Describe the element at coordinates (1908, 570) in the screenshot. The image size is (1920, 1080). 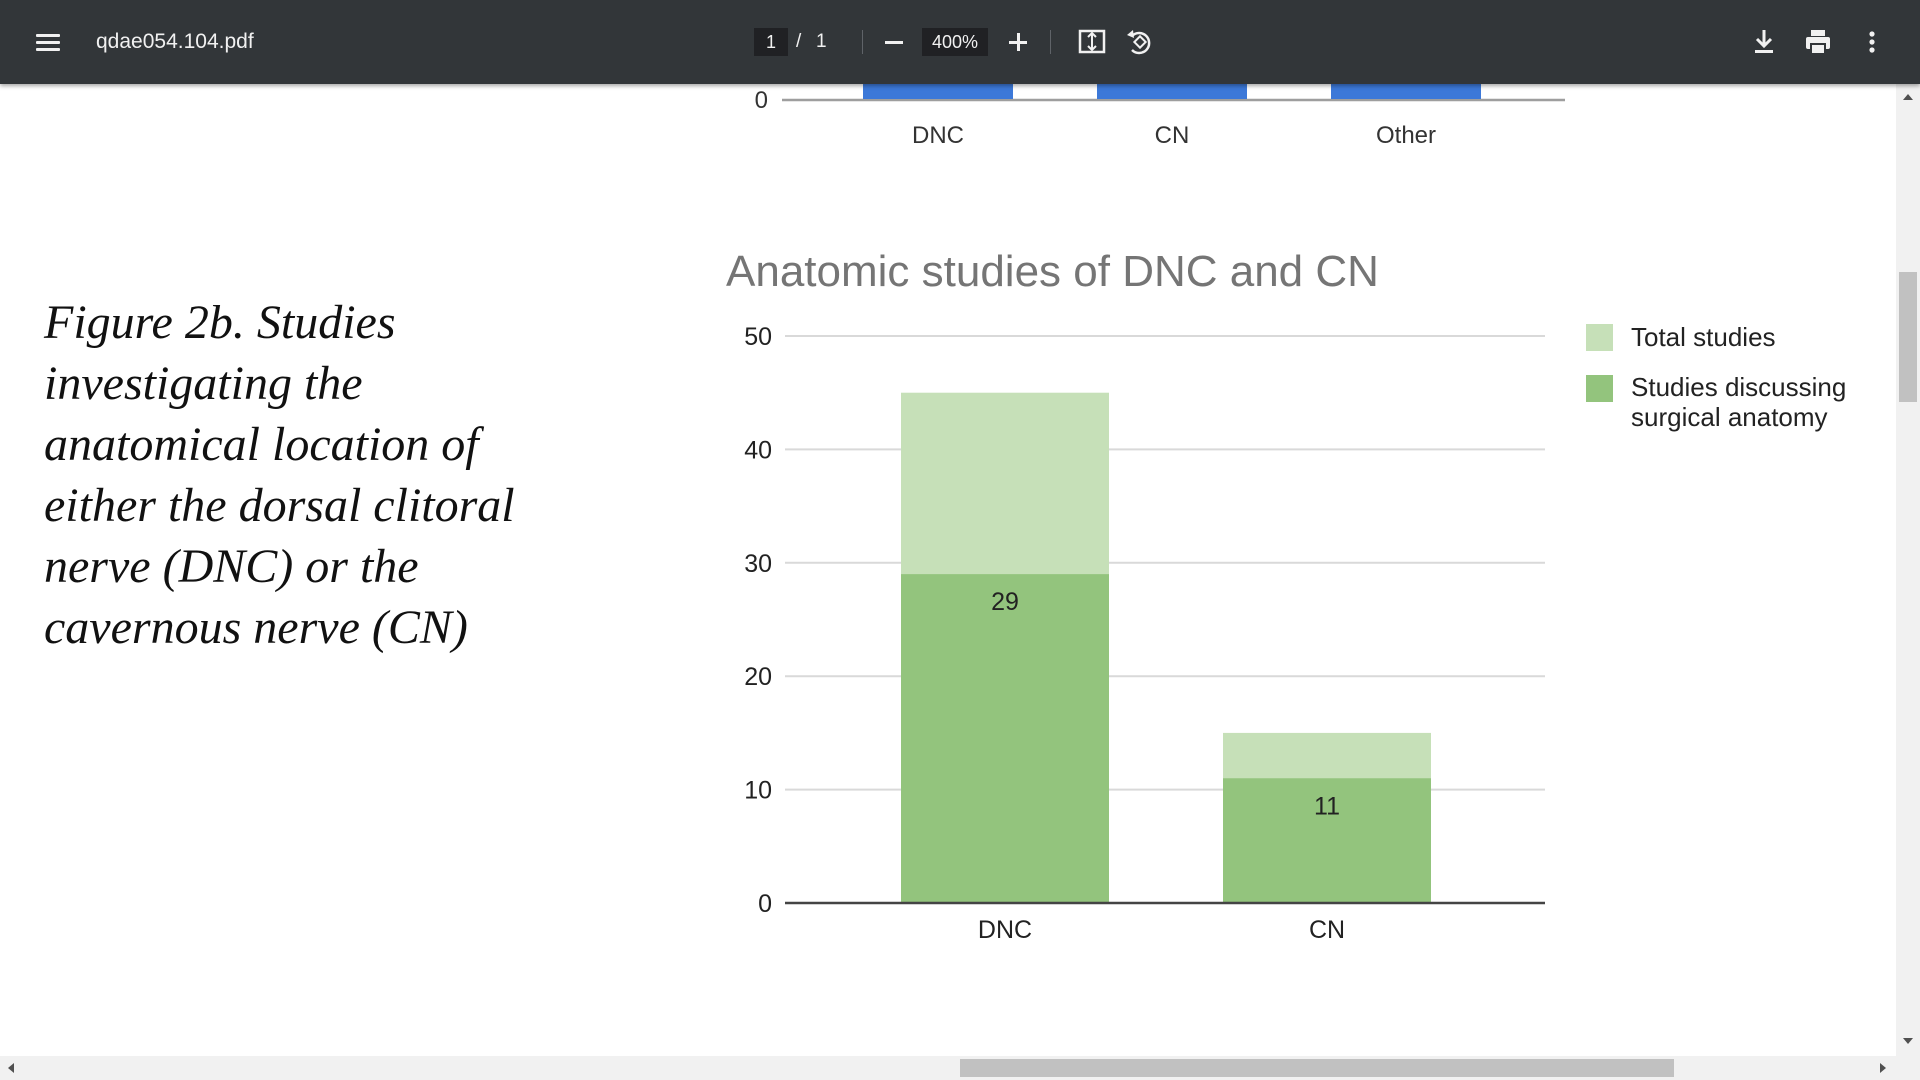
I see `vertical-scrollbar` at that location.